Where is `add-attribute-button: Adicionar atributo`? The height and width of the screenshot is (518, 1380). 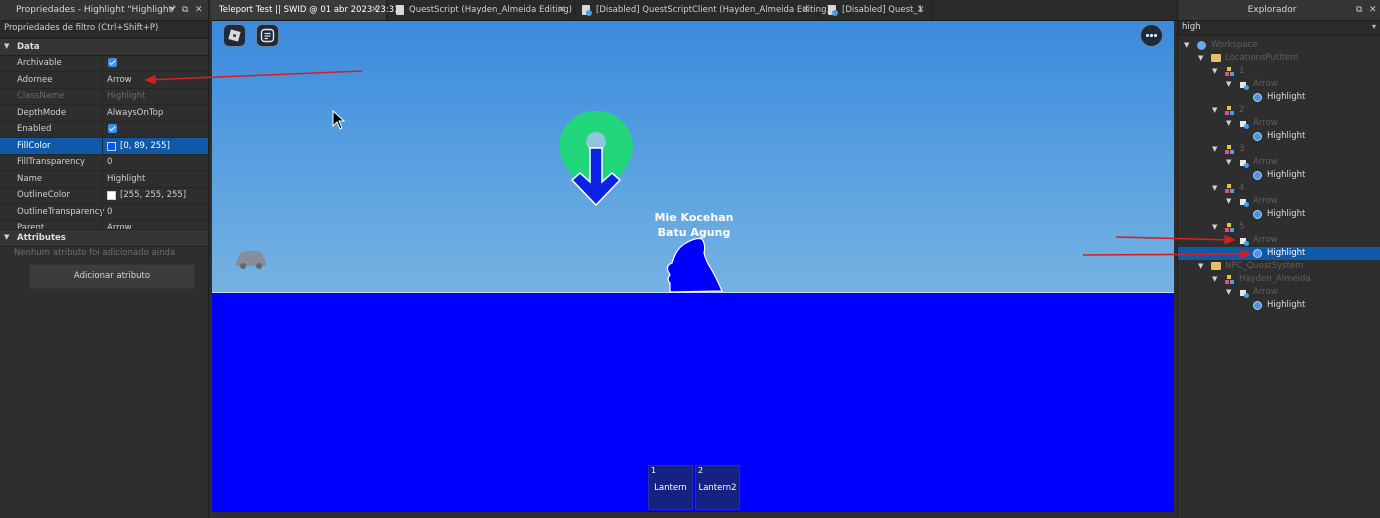 add-attribute-button: Adicionar atributo is located at coordinates (112, 276).